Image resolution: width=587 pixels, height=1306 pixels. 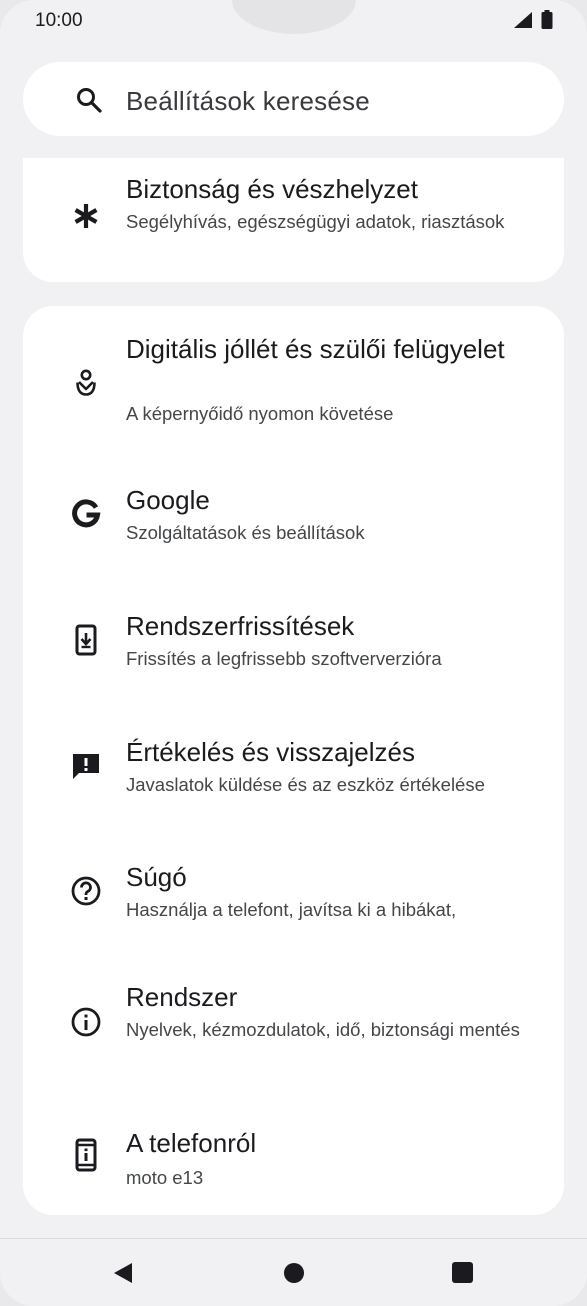 What do you see at coordinates (260, 413) in the screenshot?
I see `item-subtitle: A képernyőidő nyomon követése` at bounding box center [260, 413].